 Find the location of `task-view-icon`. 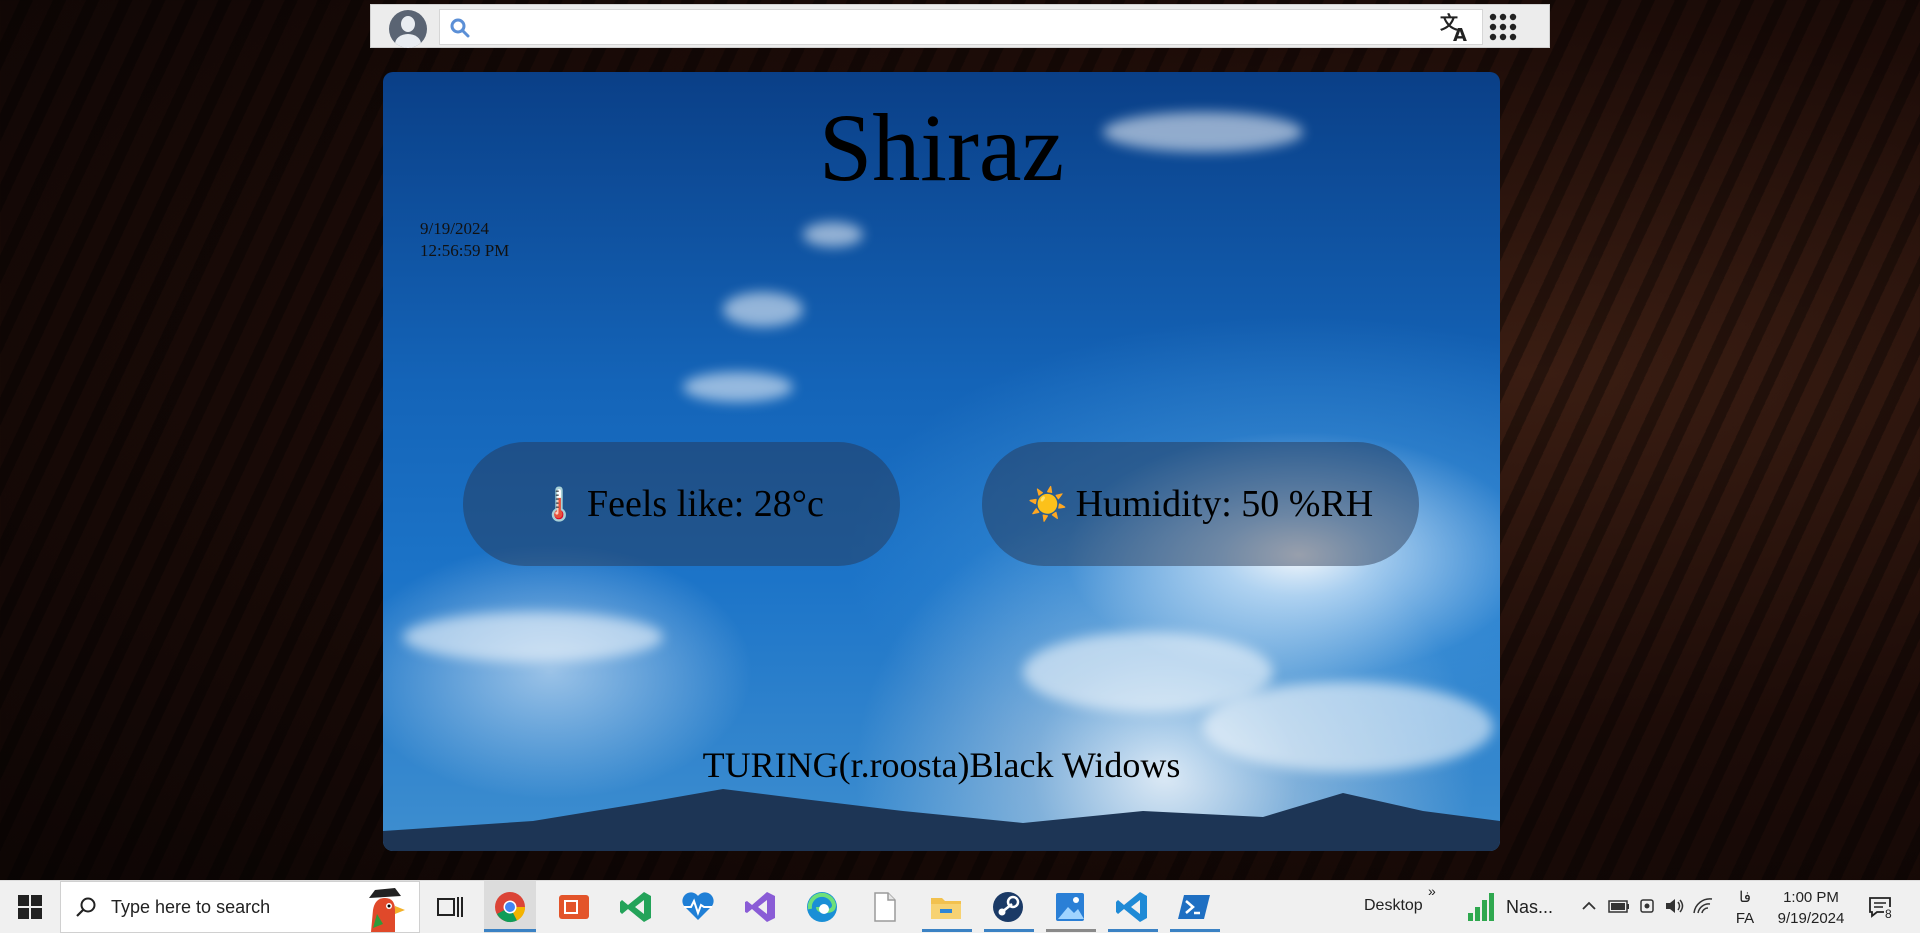

task-view-icon is located at coordinates (450, 907).